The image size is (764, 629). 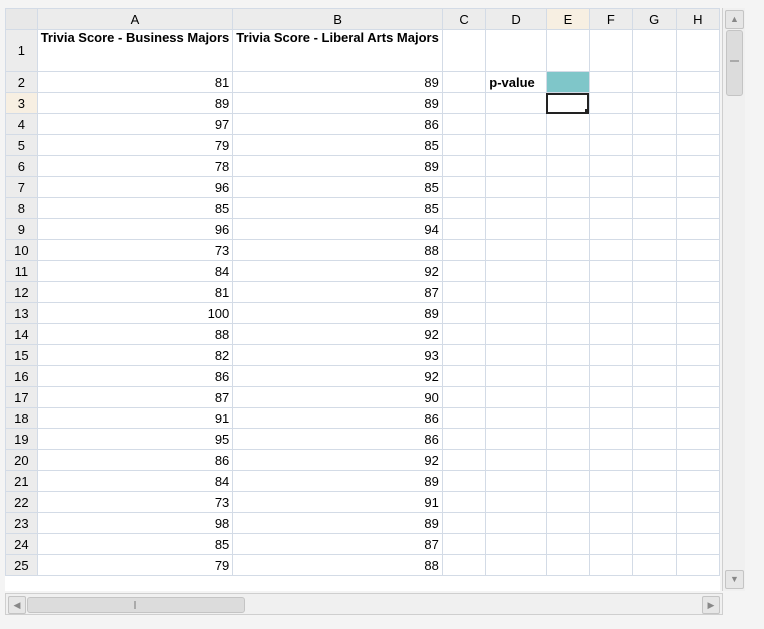 I want to click on row-header: 8, so click(x=21, y=208).